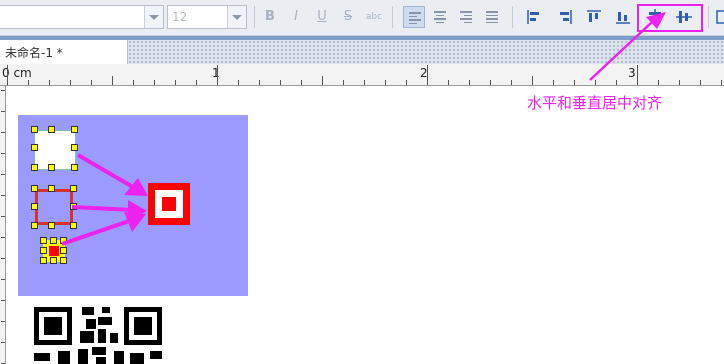  I want to click on annotation-pointer-line, so click(621, 51).